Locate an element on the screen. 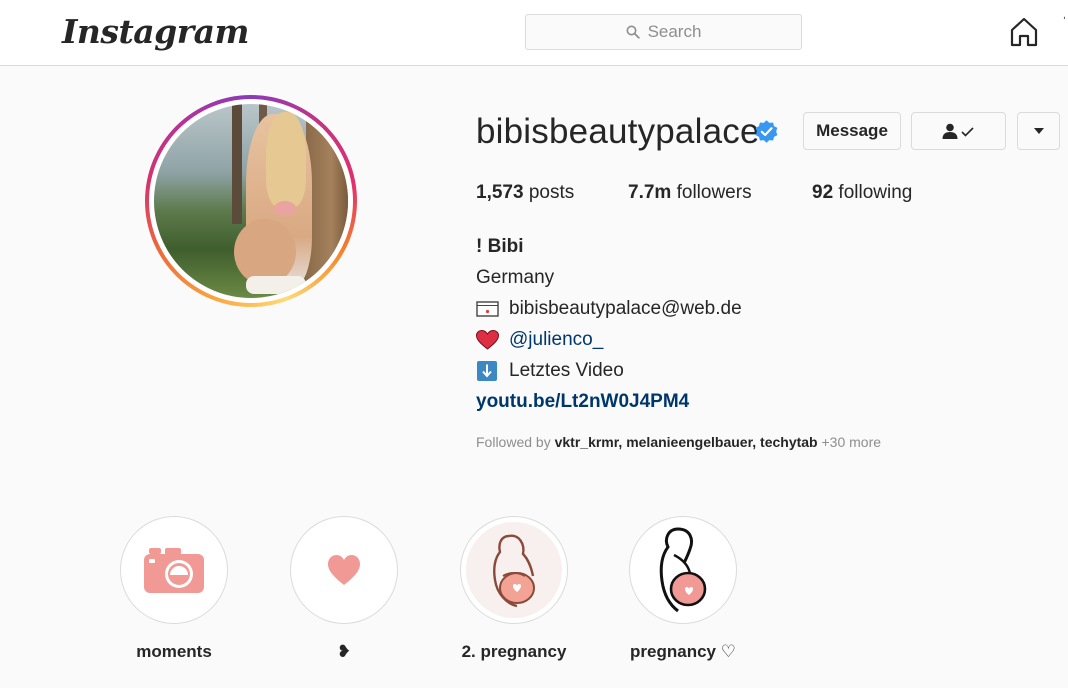  following-stat: 92 following is located at coordinates (862, 193).